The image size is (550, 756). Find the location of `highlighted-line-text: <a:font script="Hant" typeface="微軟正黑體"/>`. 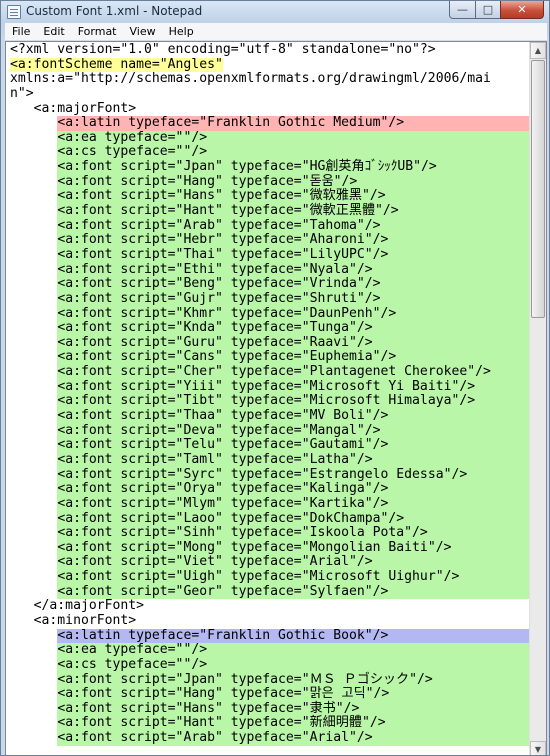

highlighted-line-text: <a:font script="Hant" typeface="微軟正黑體"/> is located at coordinates (293, 211).